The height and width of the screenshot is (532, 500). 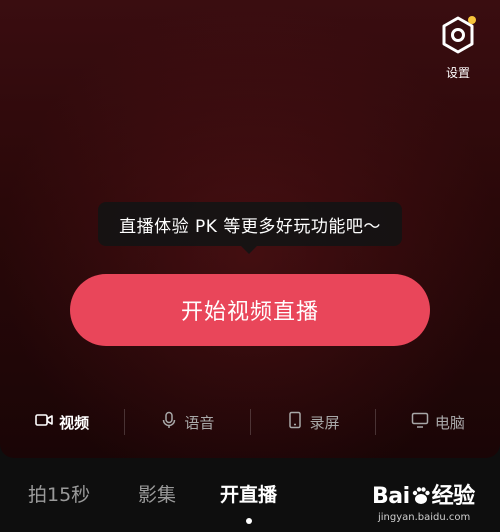 What do you see at coordinates (295, 422) in the screenshot?
I see `phone-screen-icon` at bounding box center [295, 422].